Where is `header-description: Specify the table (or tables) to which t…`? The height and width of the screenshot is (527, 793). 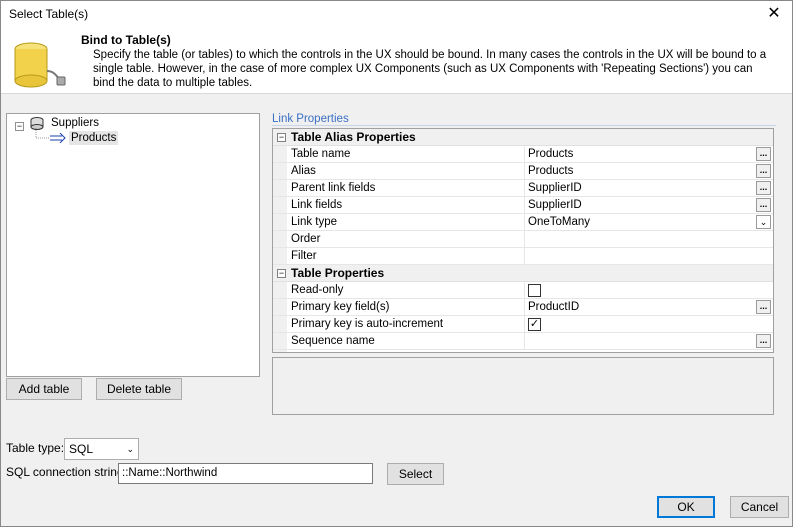
header-description: Specify the table (or tables) to which t… is located at coordinates (430, 69).